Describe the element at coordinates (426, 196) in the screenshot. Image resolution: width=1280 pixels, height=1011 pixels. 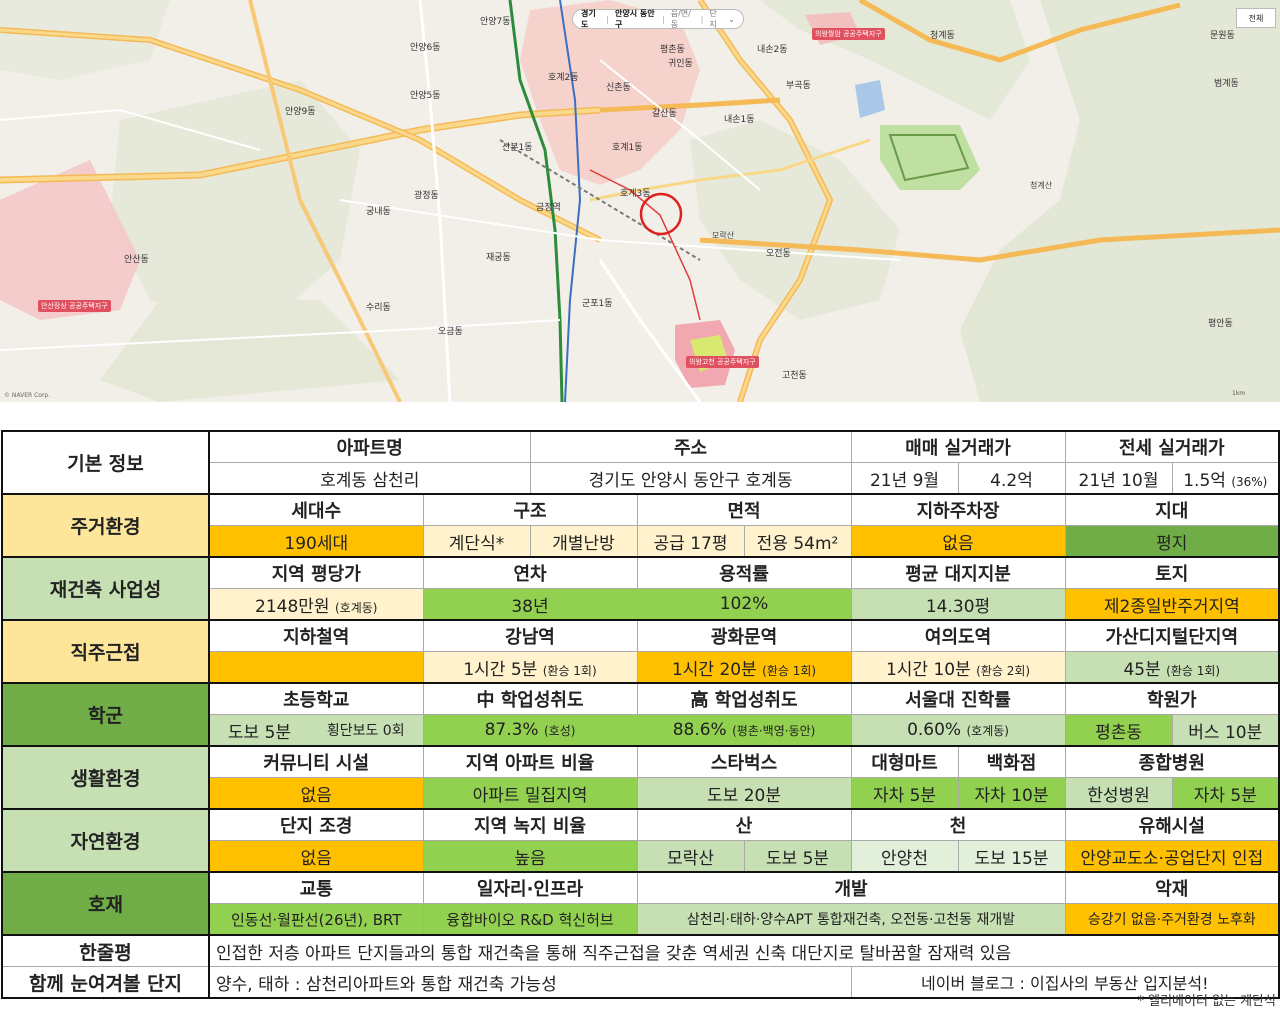
I see `map-label: 광정동` at that location.